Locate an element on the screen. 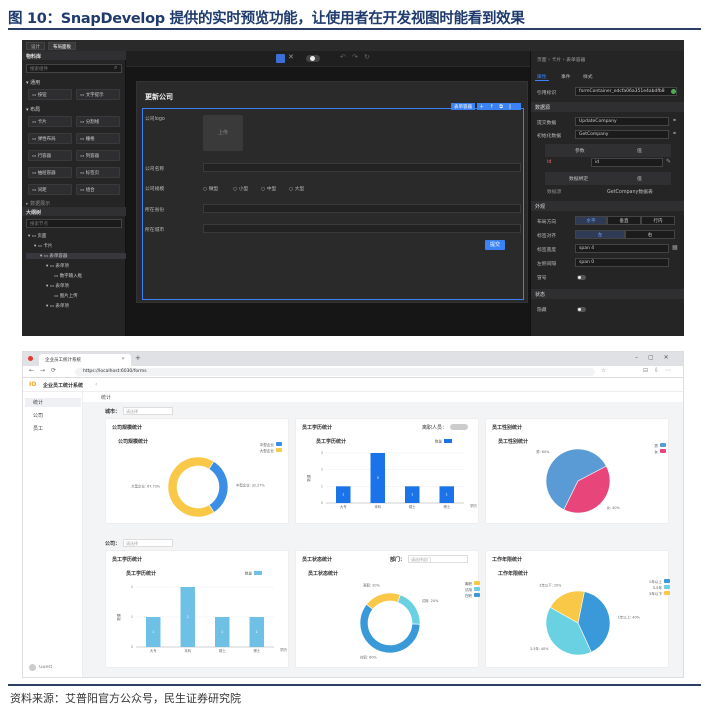 This screenshot has height=712, width=709. x-axis-label: 学历 is located at coordinates (283, 649).